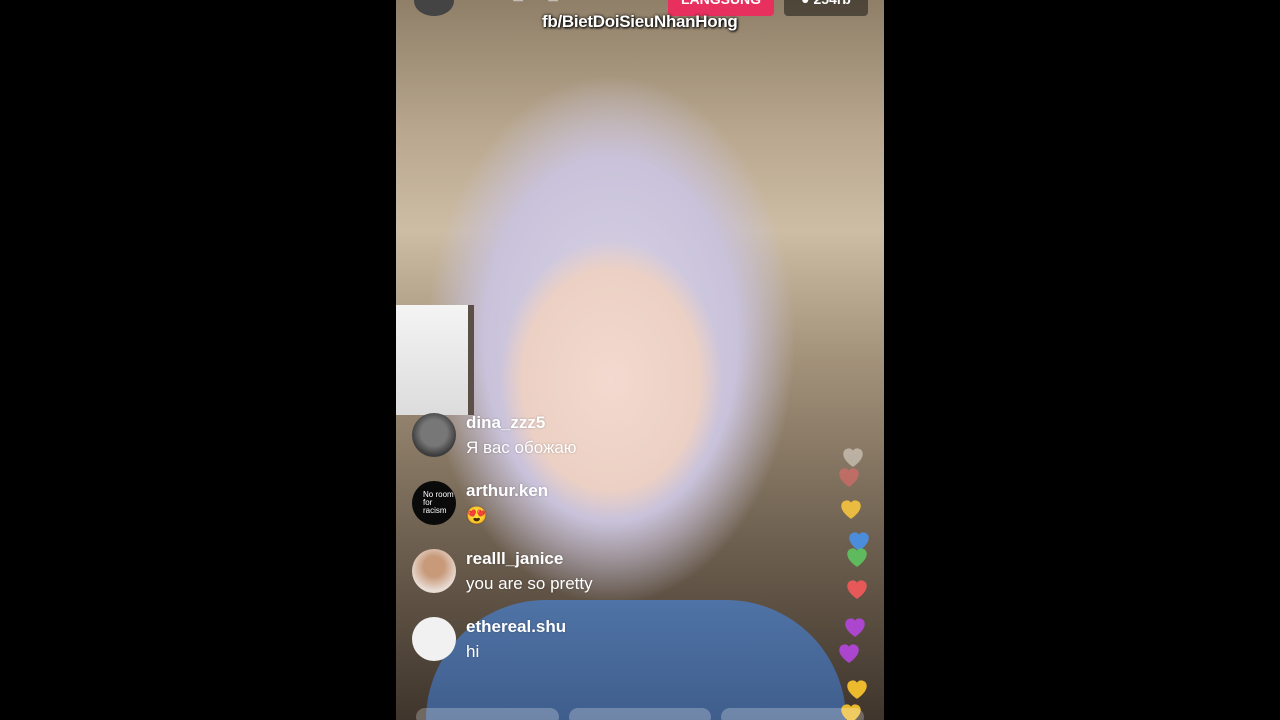 The image size is (1280, 720). Describe the element at coordinates (477, 515) in the screenshot. I see `comment-text: 😍` at that location.